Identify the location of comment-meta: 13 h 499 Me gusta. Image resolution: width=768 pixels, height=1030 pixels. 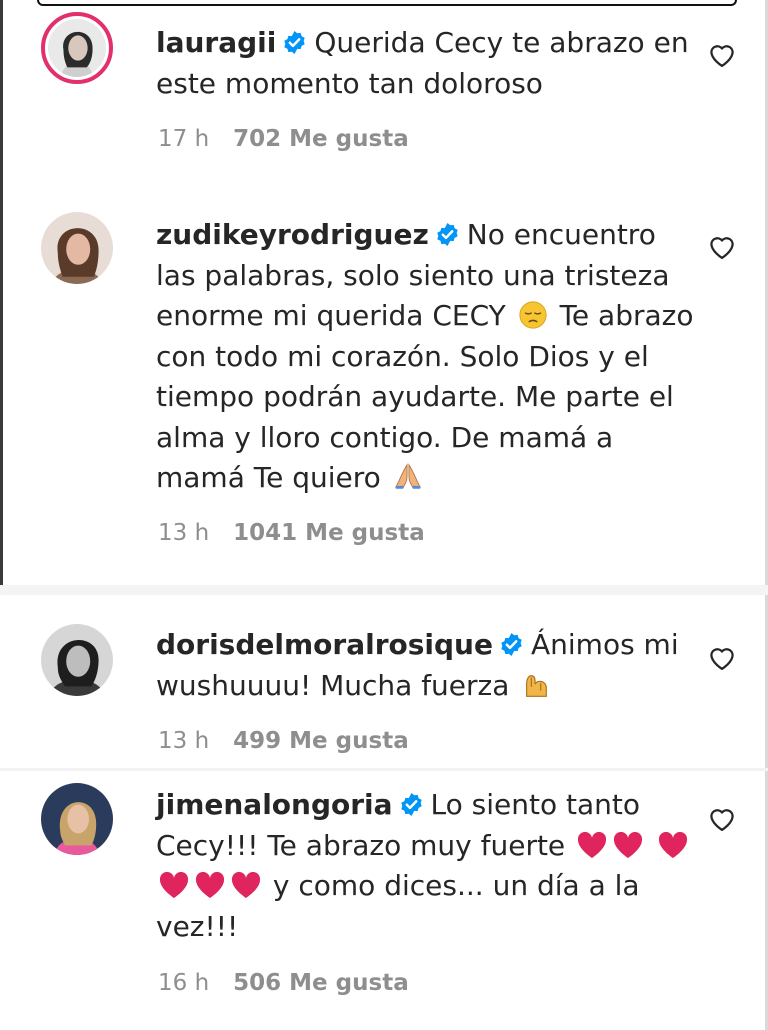
(283, 741).